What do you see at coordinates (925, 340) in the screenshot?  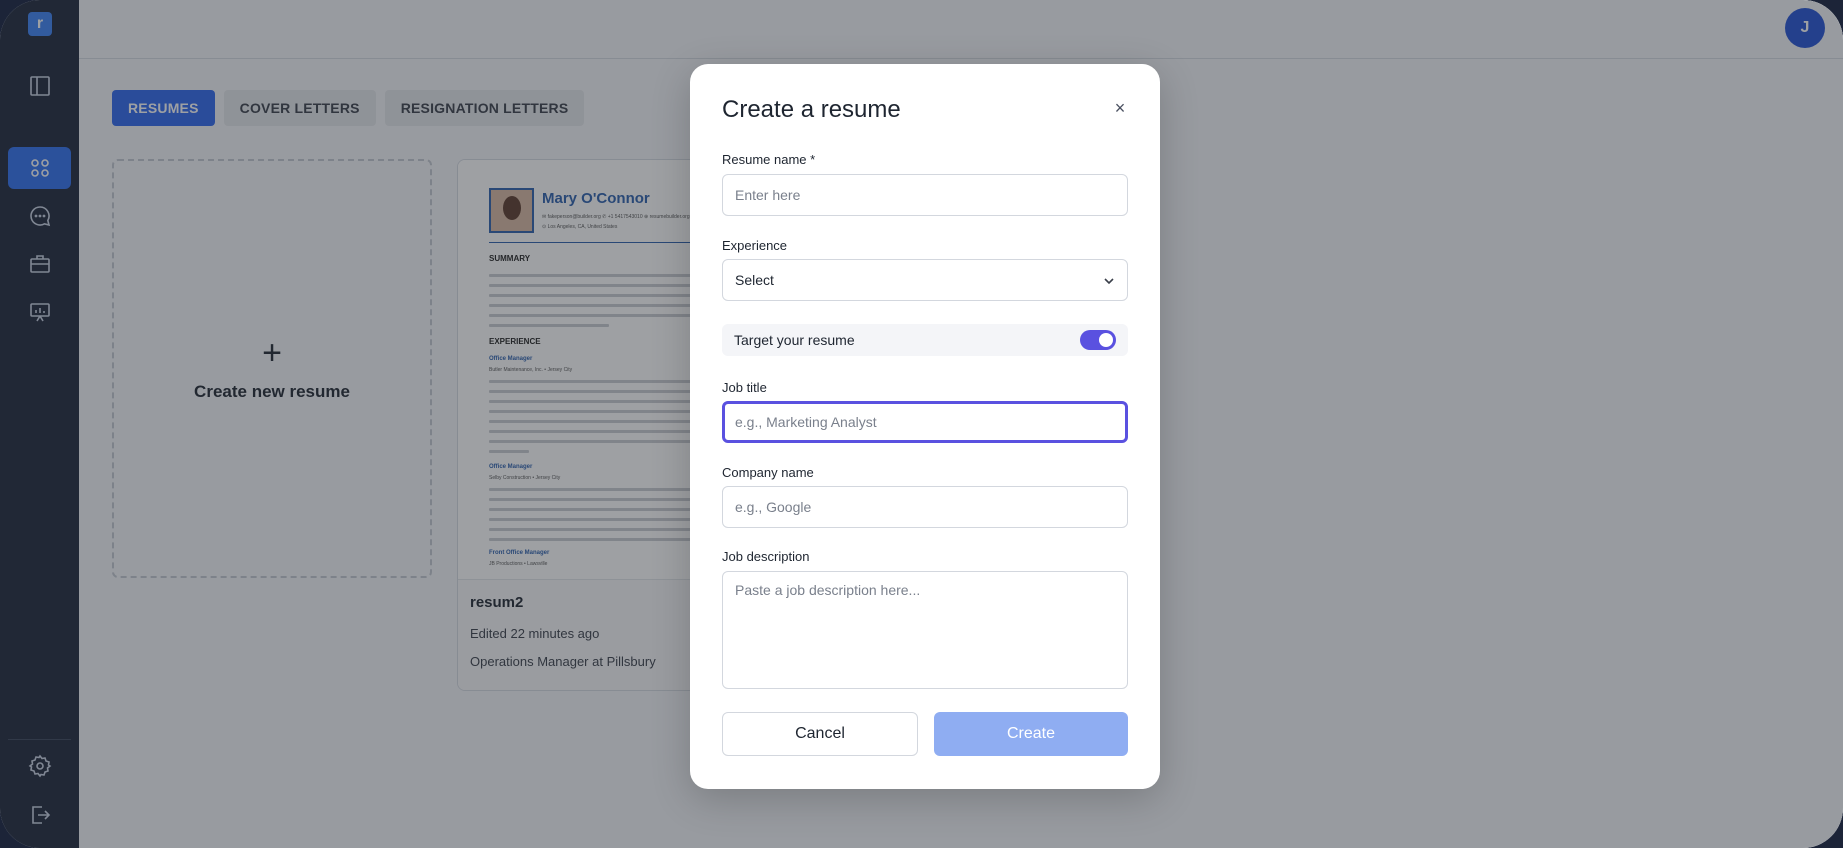 I see `target-resume-row: Target your resume` at bounding box center [925, 340].